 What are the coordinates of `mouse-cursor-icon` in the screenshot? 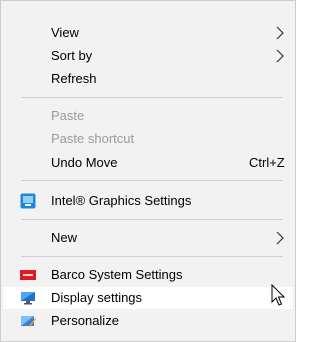 It's located at (278, 295).